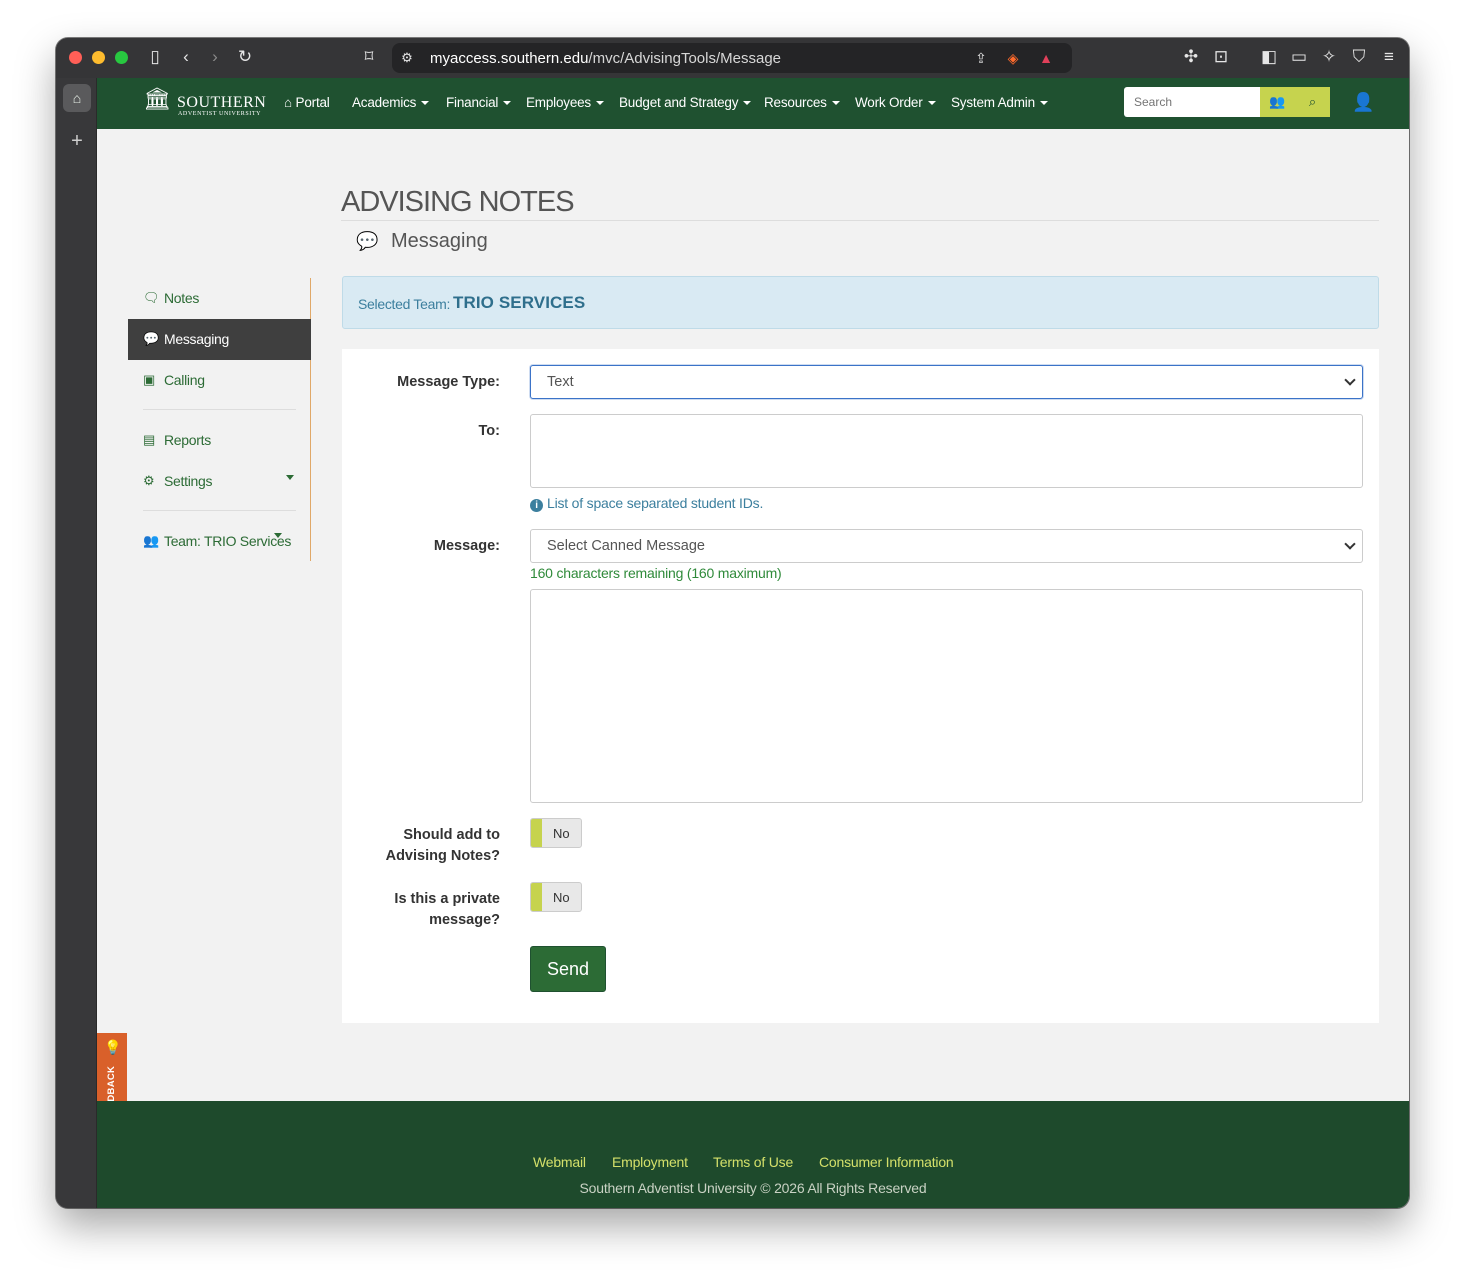 The image size is (1465, 1282). I want to click on message-type-value: Text, so click(560, 382).